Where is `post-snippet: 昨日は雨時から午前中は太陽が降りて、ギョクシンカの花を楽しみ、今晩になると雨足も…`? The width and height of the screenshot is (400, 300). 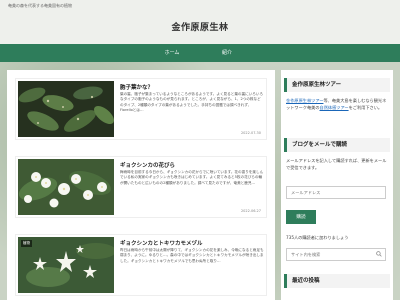
post-snippet: 昨日は雨時から午前中は太陽が降りて、ギョクシンカの花を楽しみ、今晩になると雨足も… is located at coordinates (192, 255).